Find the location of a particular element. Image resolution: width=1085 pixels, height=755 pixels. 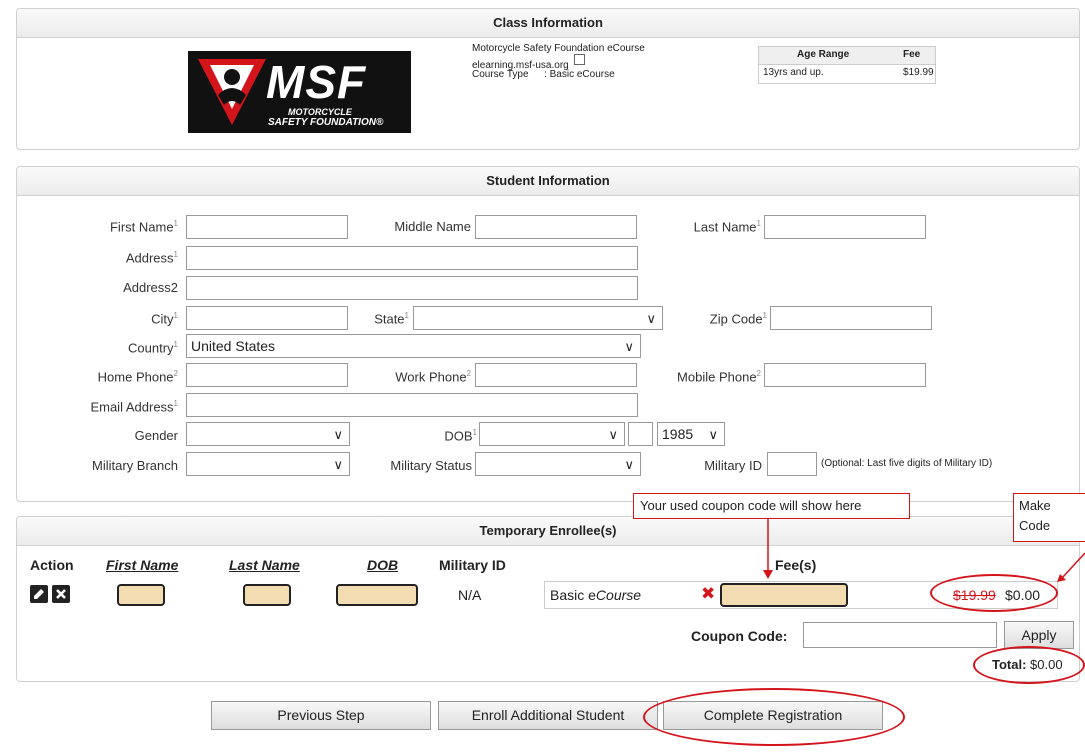

coupon-annotation-arrow is located at coordinates (924, 550).